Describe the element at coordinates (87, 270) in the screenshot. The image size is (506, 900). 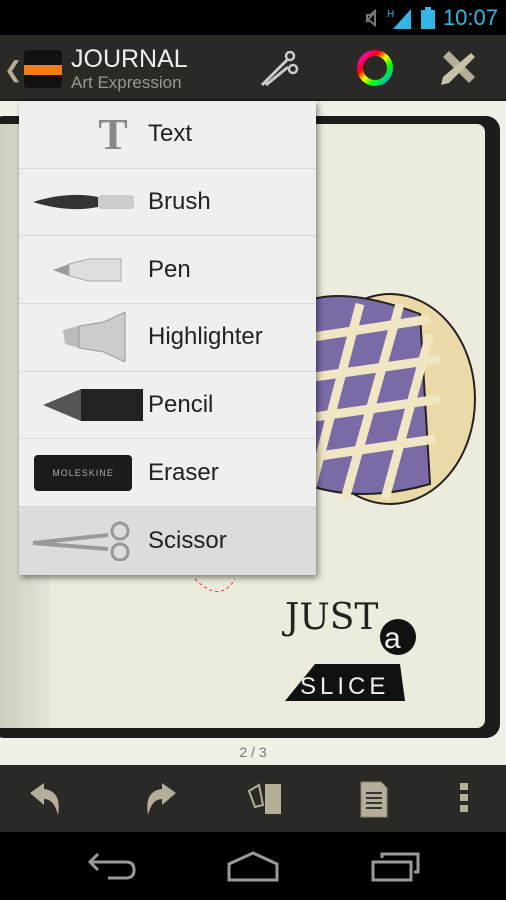
I see `pen-icon` at that location.